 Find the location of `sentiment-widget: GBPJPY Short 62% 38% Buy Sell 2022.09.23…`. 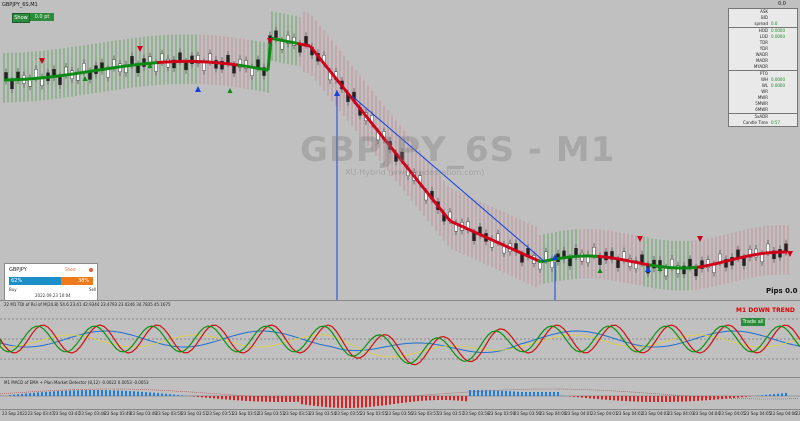

sentiment-widget: GBPJPY Short 62% 38% Buy Sell 2022.09.23… is located at coordinates (51, 282).